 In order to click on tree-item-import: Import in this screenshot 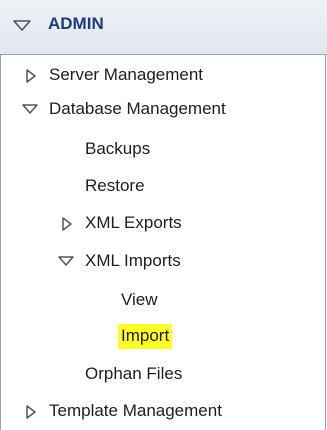, I will do `click(163, 336)`.